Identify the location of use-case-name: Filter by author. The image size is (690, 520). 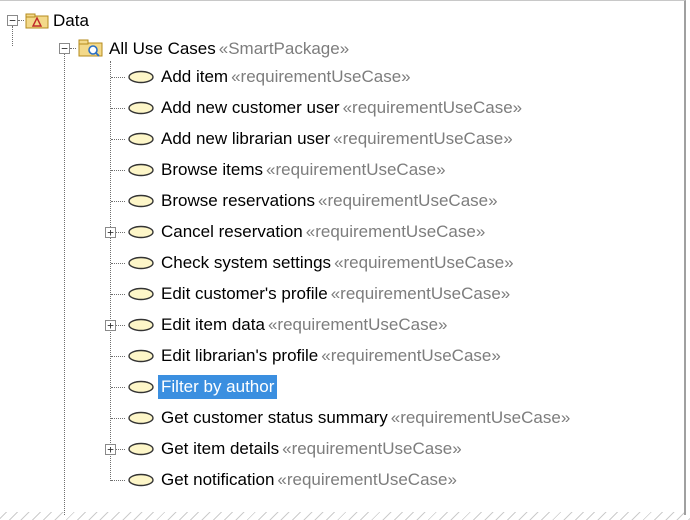
(218, 386).